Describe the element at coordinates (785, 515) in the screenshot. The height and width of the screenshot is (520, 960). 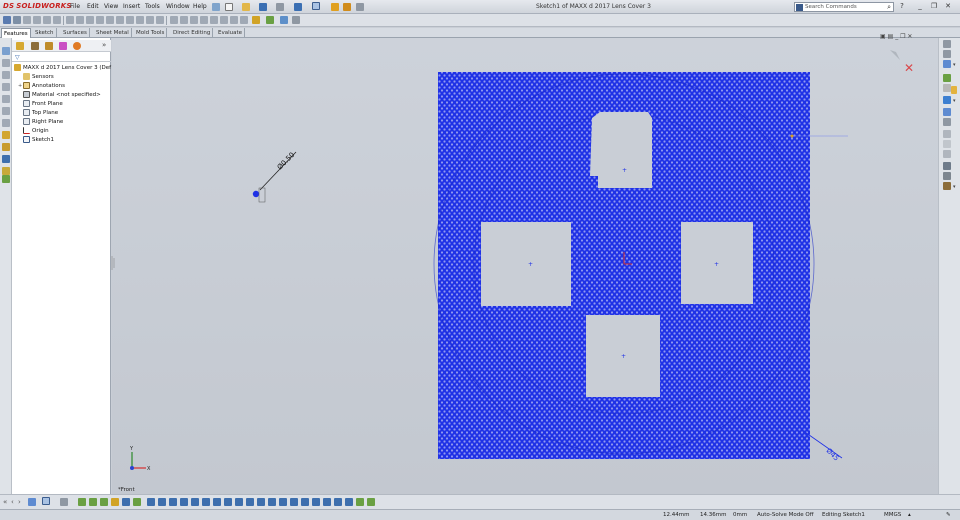
I see `status-solve-mode: Auto-Solve Mode Off` at that location.